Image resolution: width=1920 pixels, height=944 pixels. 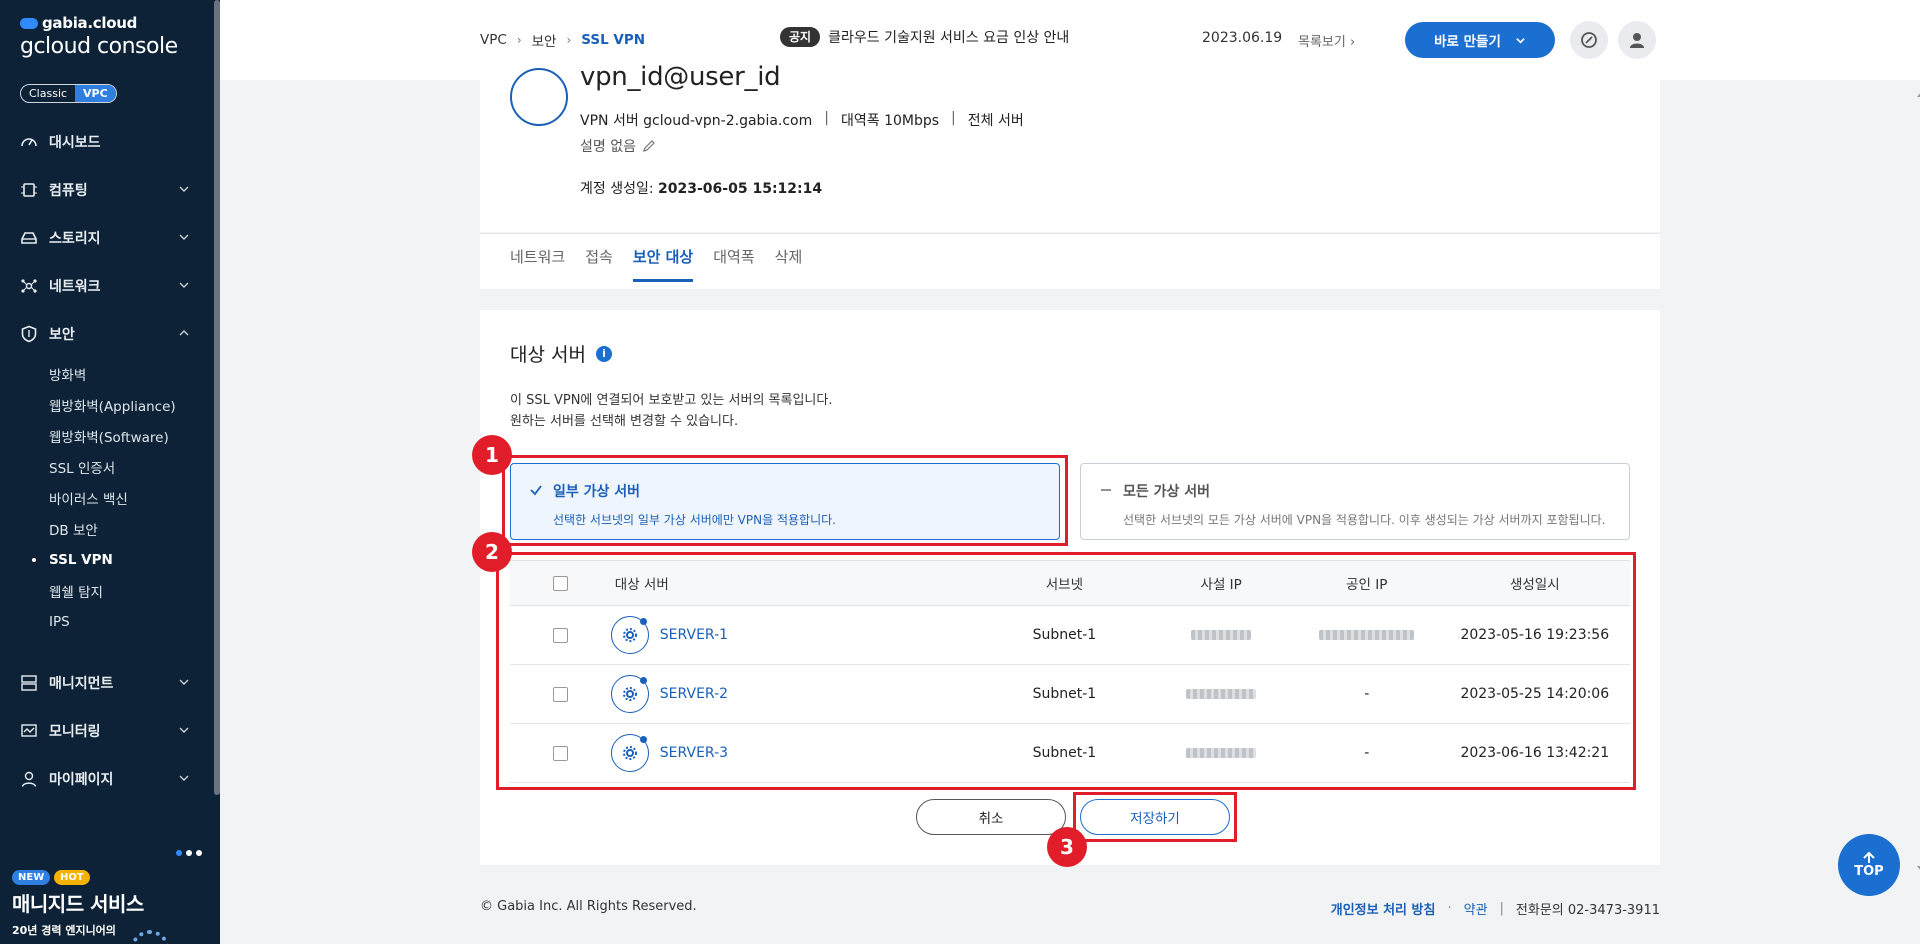 What do you see at coordinates (131, 435) in the screenshot?
I see `sidebar-subitem-waf-software: 웹방화벽(Software)` at bounding box center [131, 435].